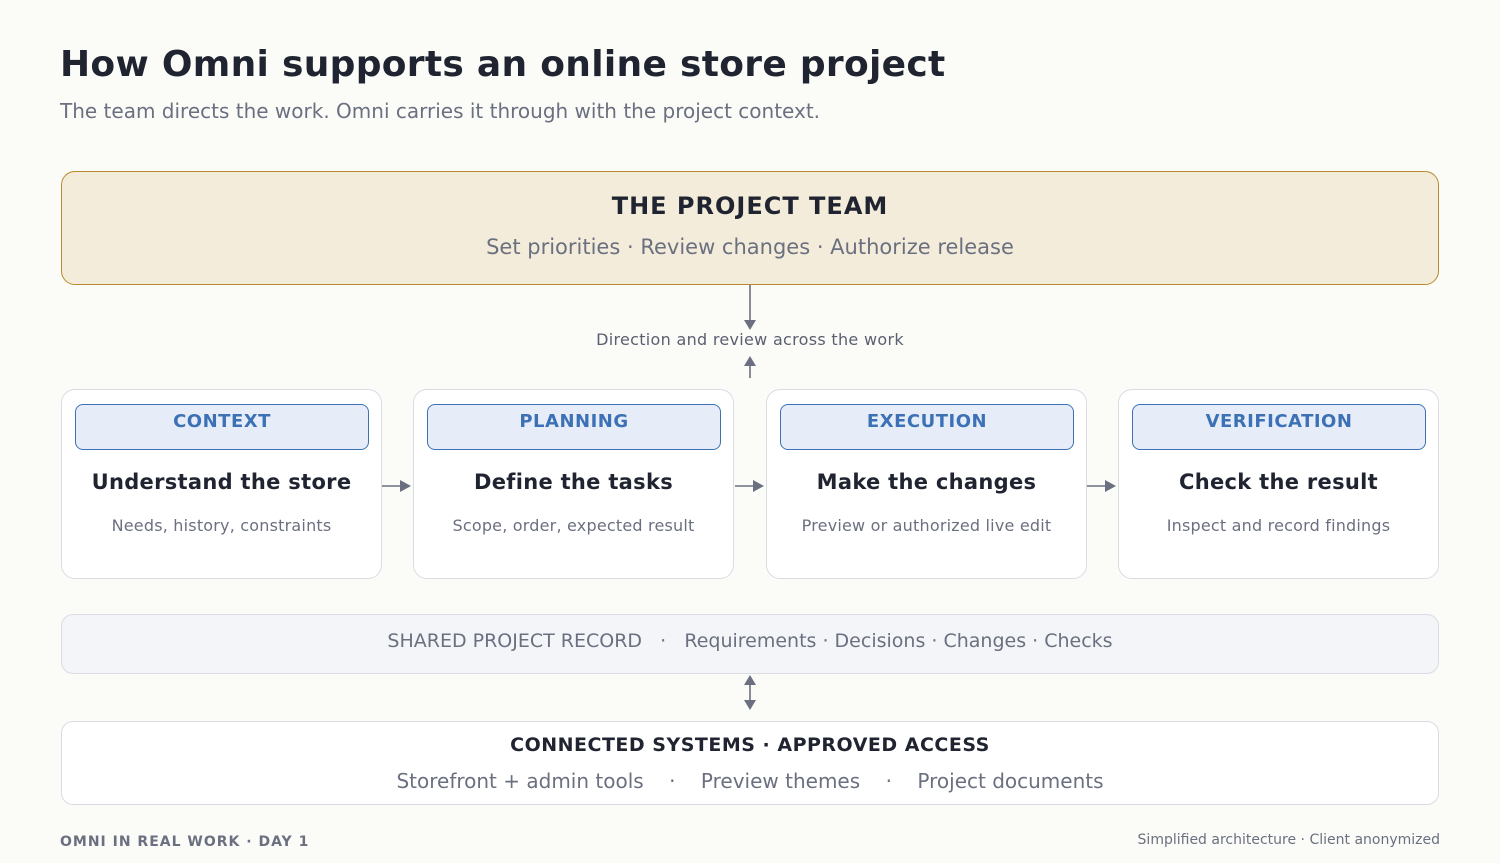 The width and height of the screenshot is (1500, 863). Describe the element at coordinates (750, 206) in the screenshot. I see `project-team-title: THE PROJECT TEAM` at that location.